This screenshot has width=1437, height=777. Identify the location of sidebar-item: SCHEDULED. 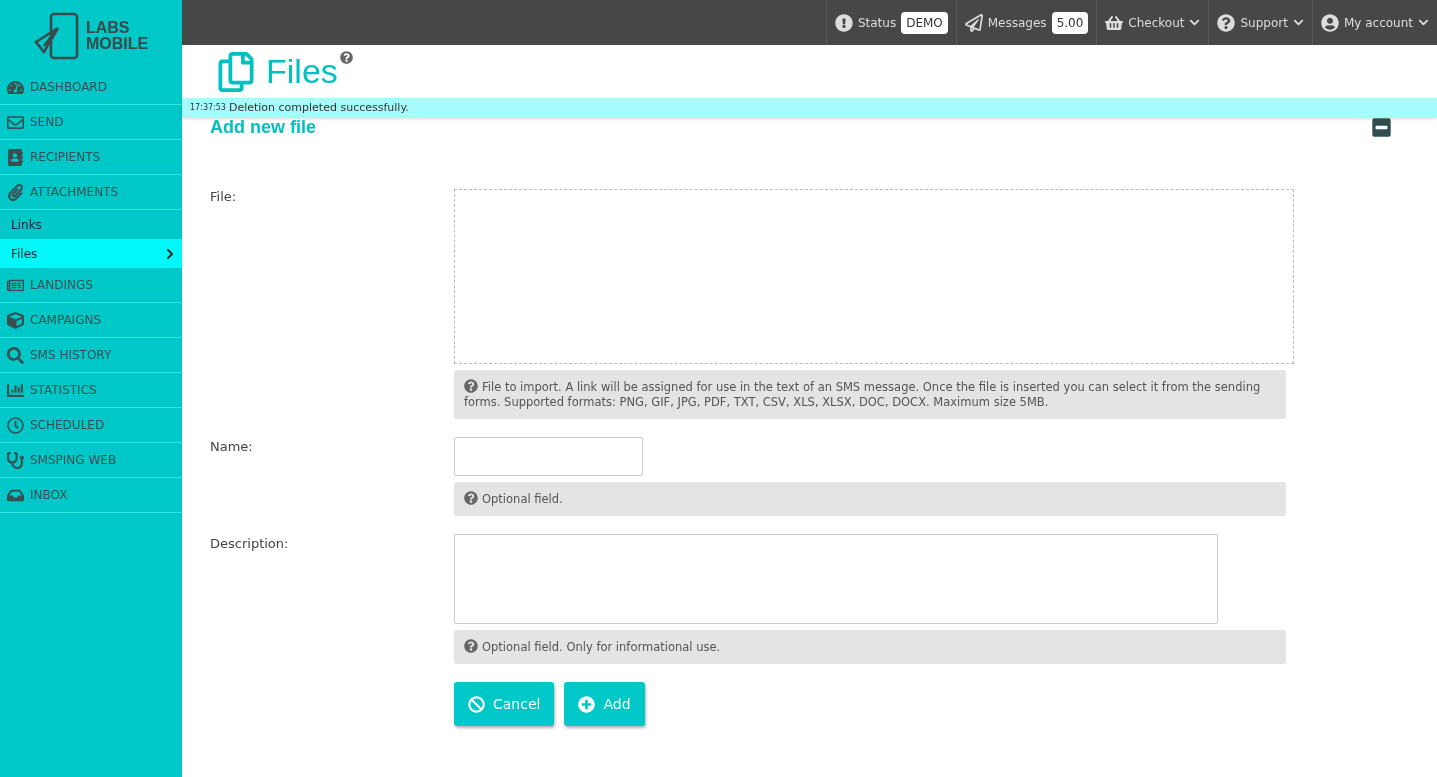
(91, 425).